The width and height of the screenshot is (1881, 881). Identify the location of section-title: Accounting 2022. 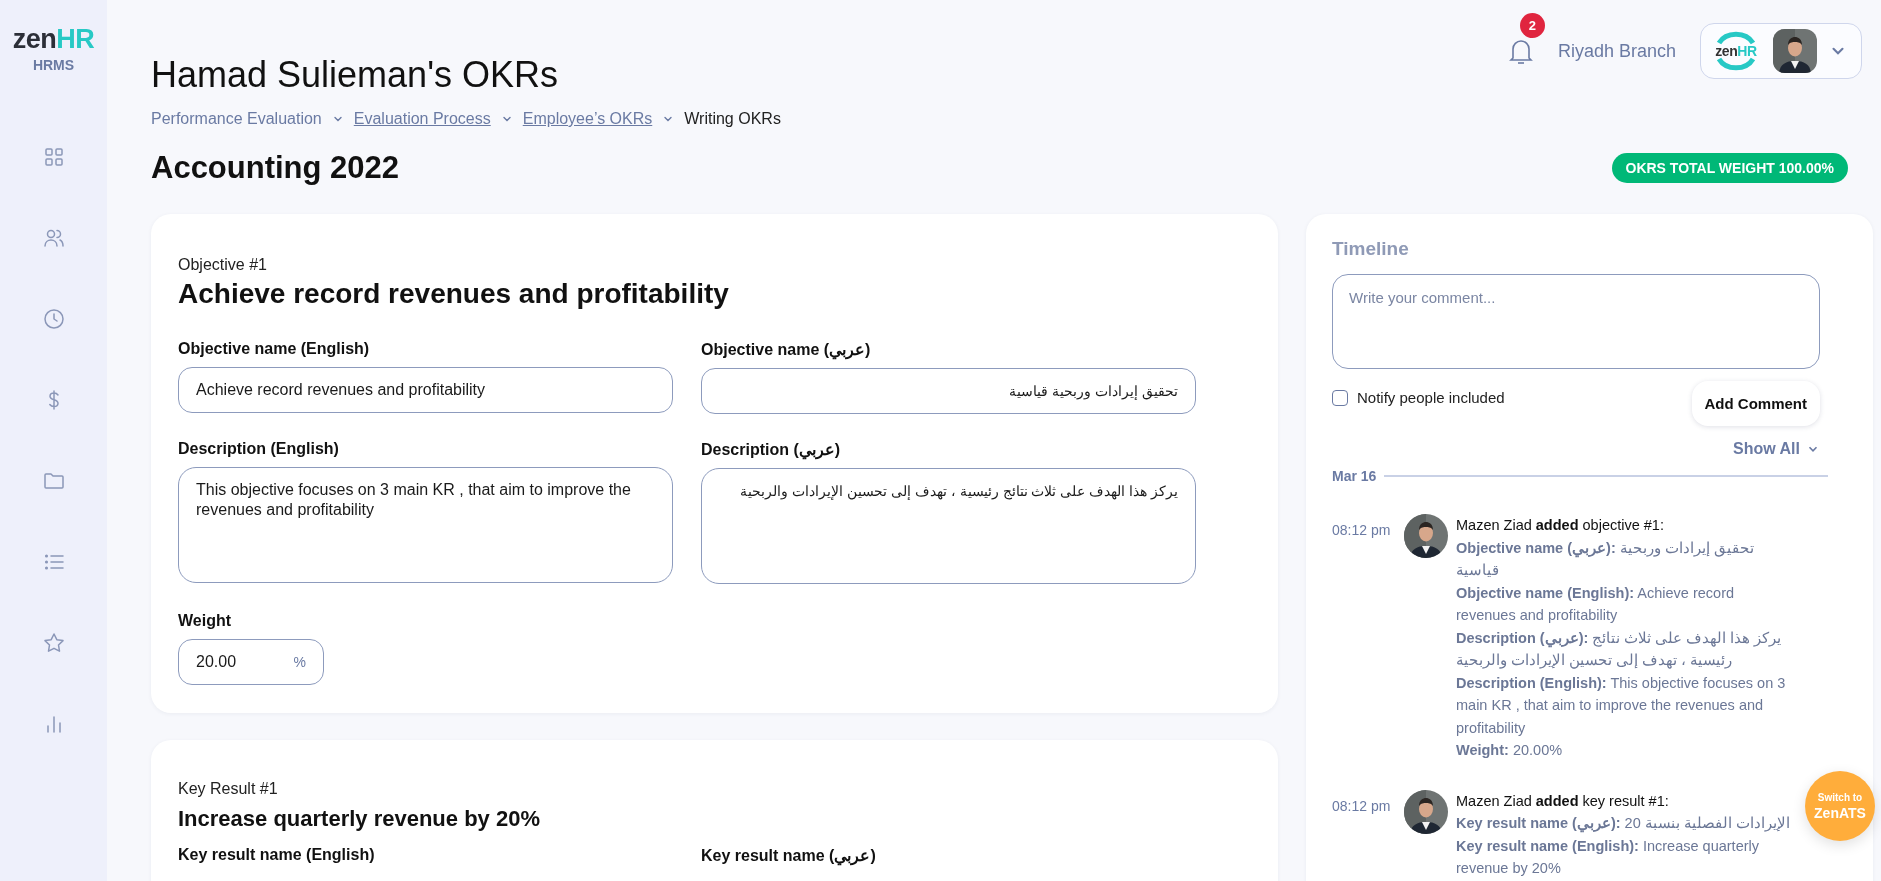
(275, 168).